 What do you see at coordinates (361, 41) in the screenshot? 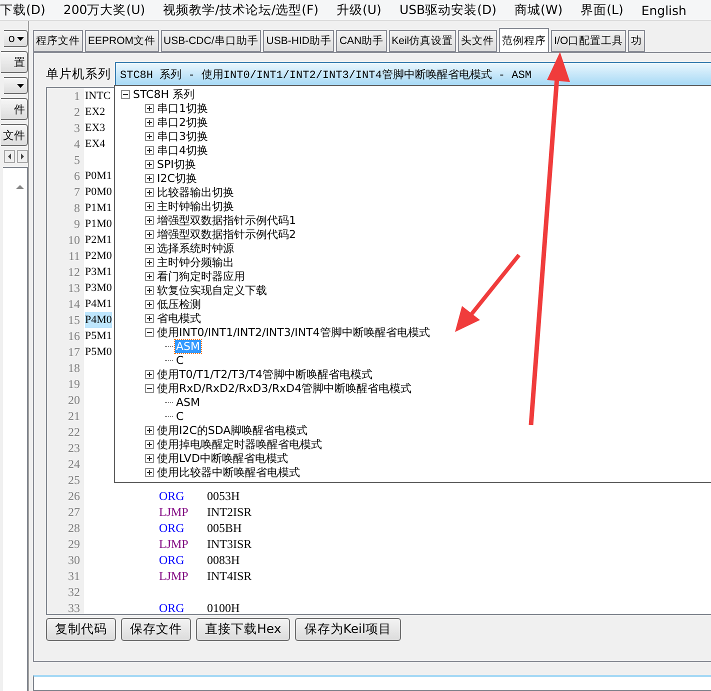
I see `tab: CAN助手` at bounding box center [361, 41].